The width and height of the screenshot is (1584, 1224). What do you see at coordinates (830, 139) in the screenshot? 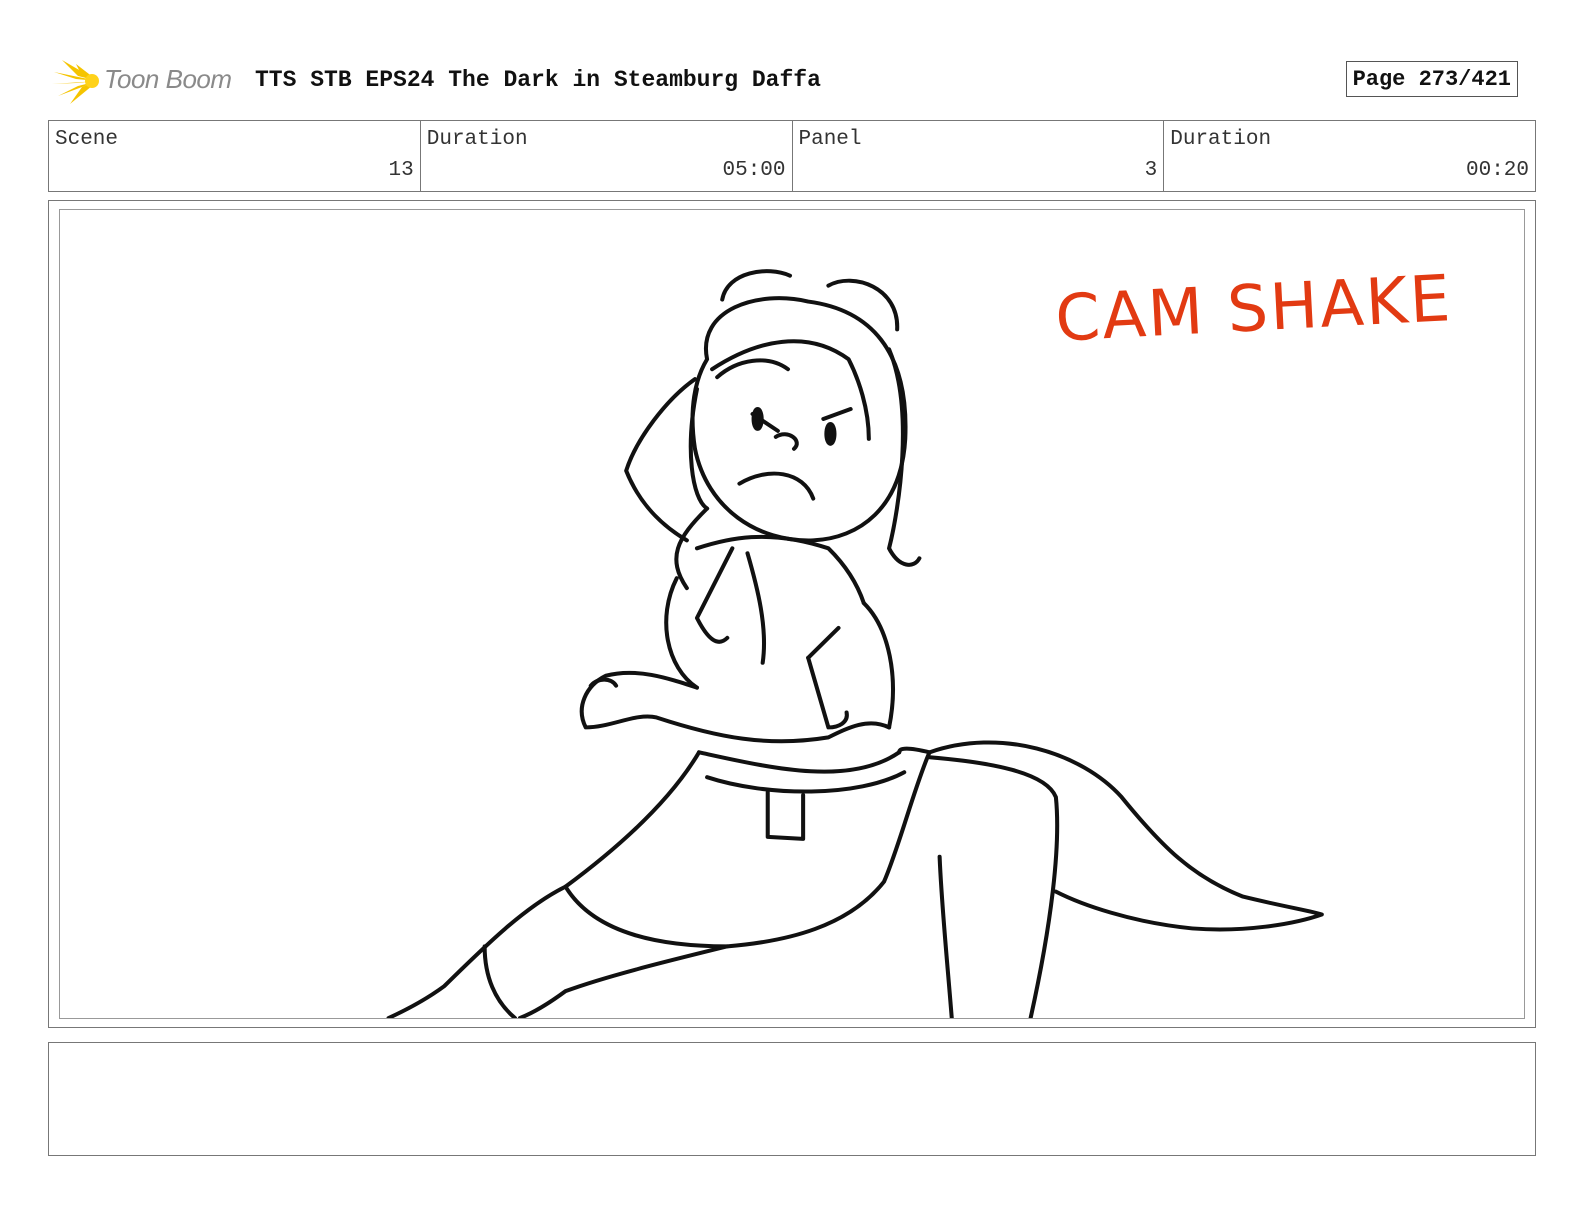
I see `panel-label: Panel` at bounding box center [830, 139].